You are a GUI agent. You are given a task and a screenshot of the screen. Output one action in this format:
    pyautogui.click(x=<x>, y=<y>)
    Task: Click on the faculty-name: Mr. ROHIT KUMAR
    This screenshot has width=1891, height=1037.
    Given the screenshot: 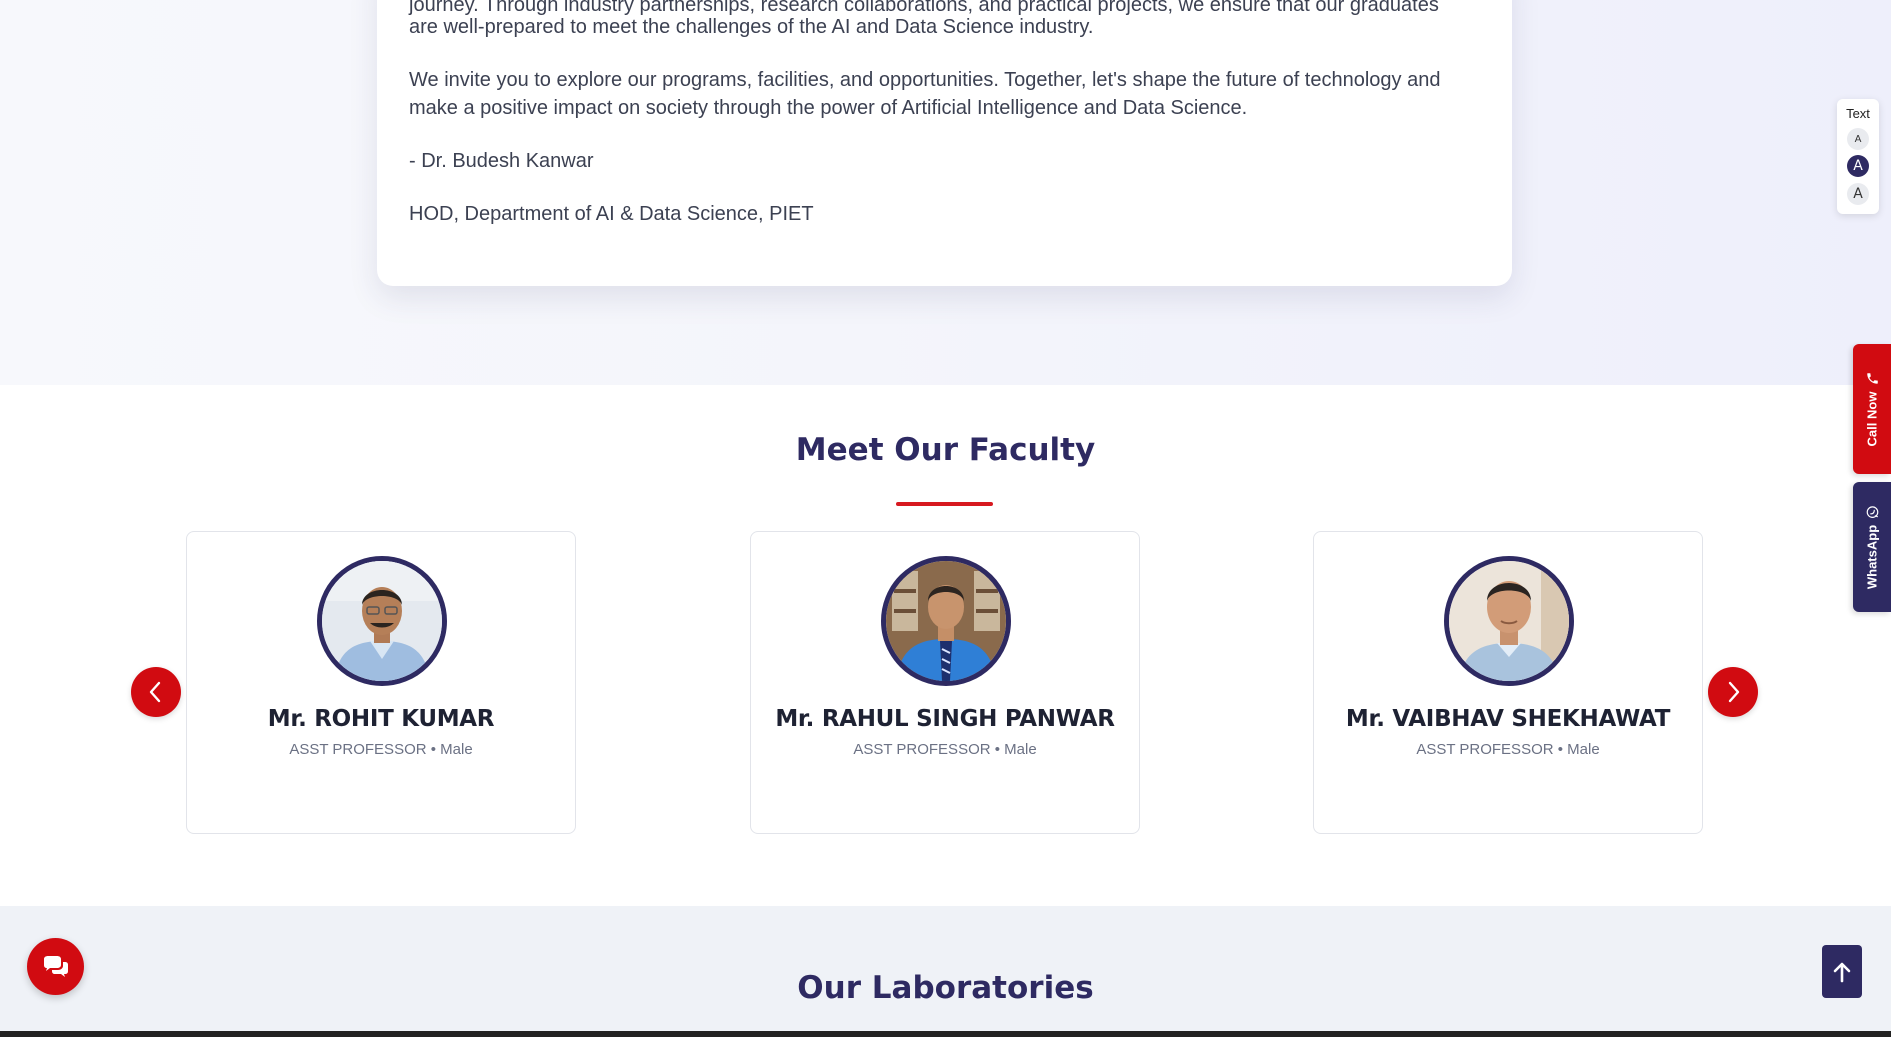 What is the action you would take?
    pyautogui.click(x=381, y=719)
    